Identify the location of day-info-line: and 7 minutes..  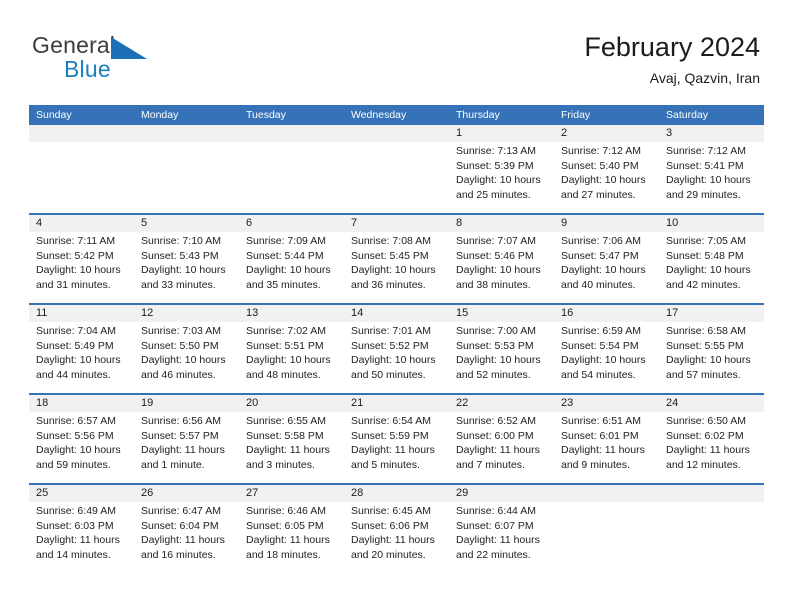
(490, 464).